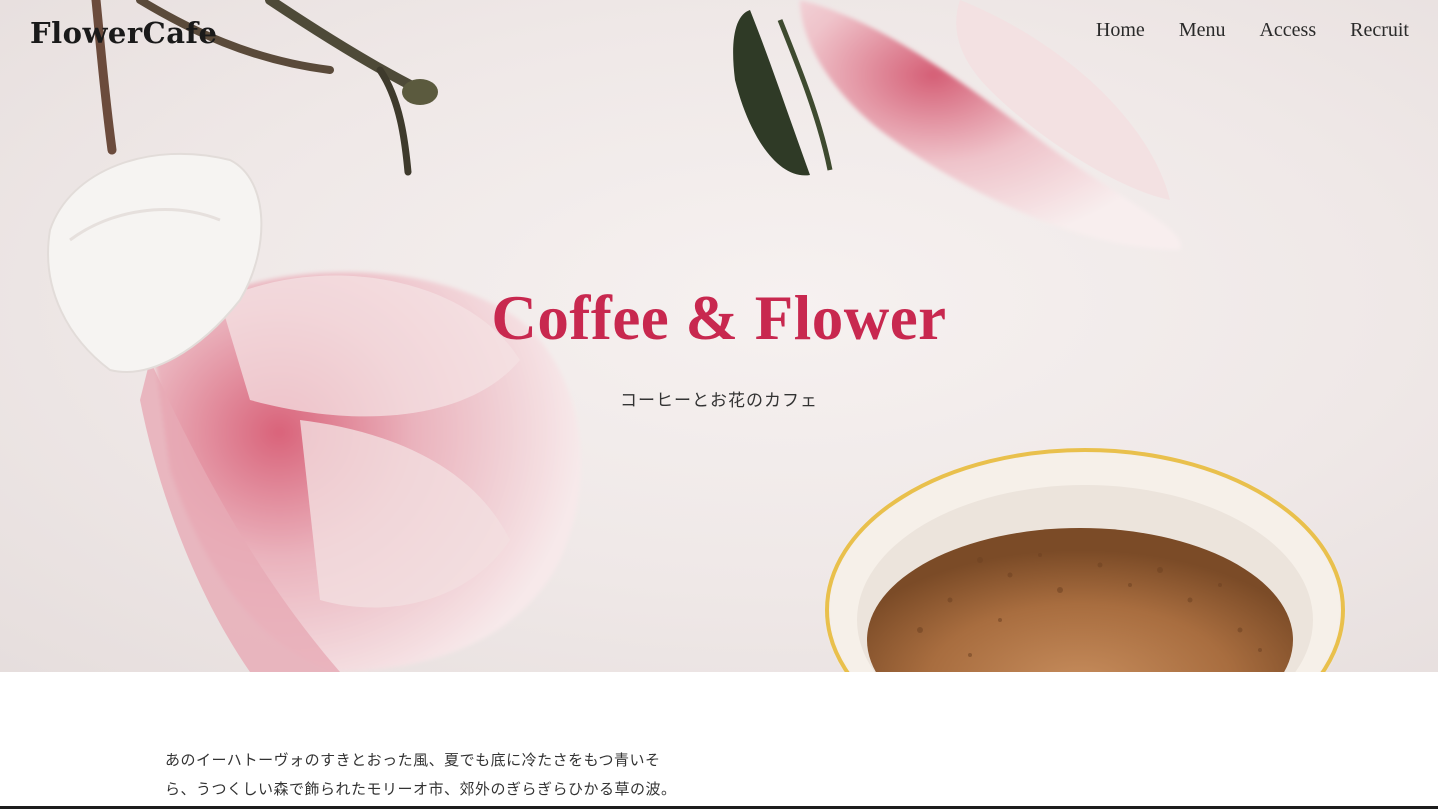 This screenshot has height=809, width=1438. I want to click on coffee-cup, so click(1085, 560).